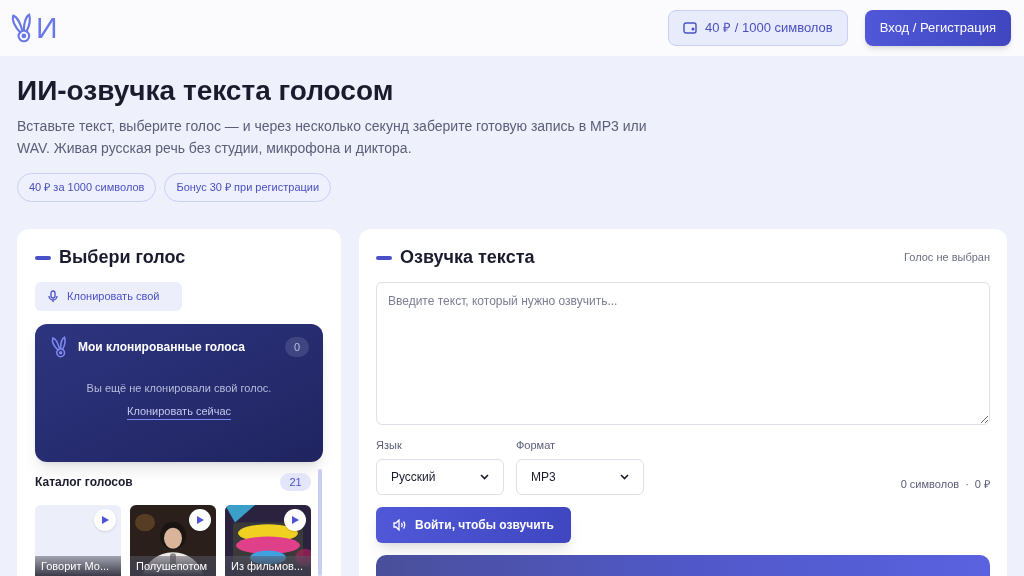 Image resolution: width=1024 pixels, height=576 pixels. I want to click on info-chip: Бонус 30 ₽ при регистрации, so click(248, 187).